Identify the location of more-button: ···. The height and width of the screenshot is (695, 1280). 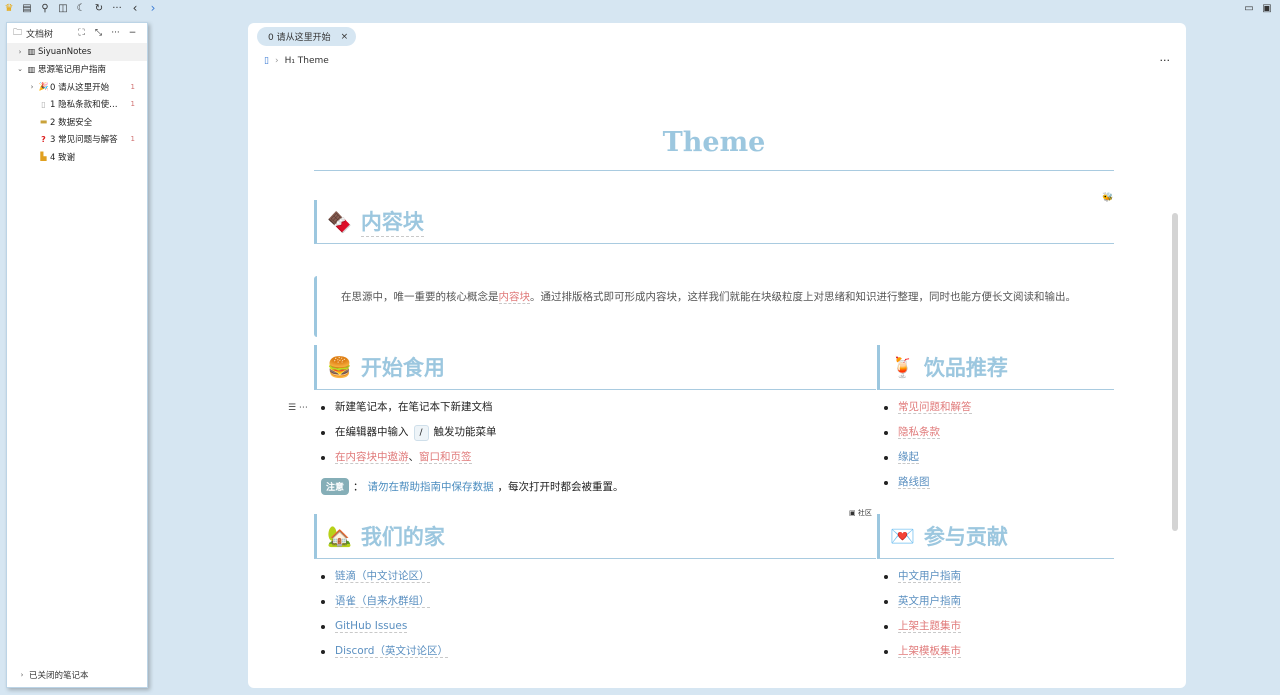
(1165, 60).